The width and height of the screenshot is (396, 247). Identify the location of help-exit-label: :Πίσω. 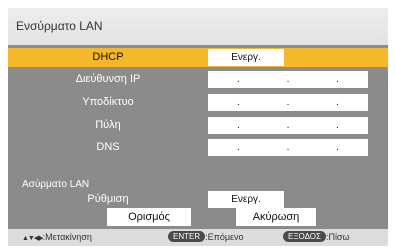
(337, 237).